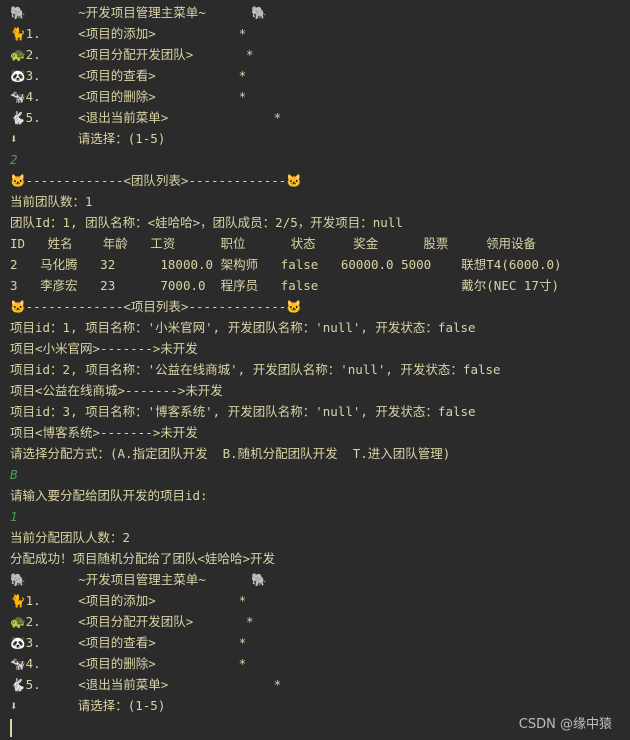 The image size is (630, 740). I want to click on text-cursor, so click(11, 728).